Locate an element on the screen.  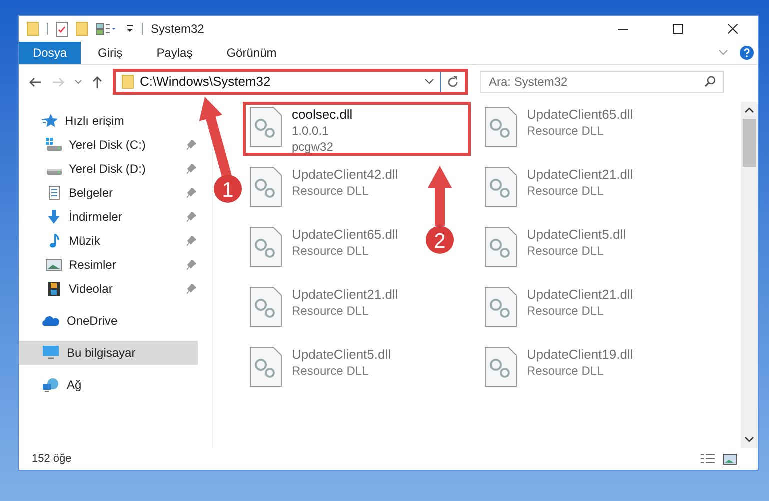
address-bar: C:\Windows\System32 is located at coordinates (290, 82).